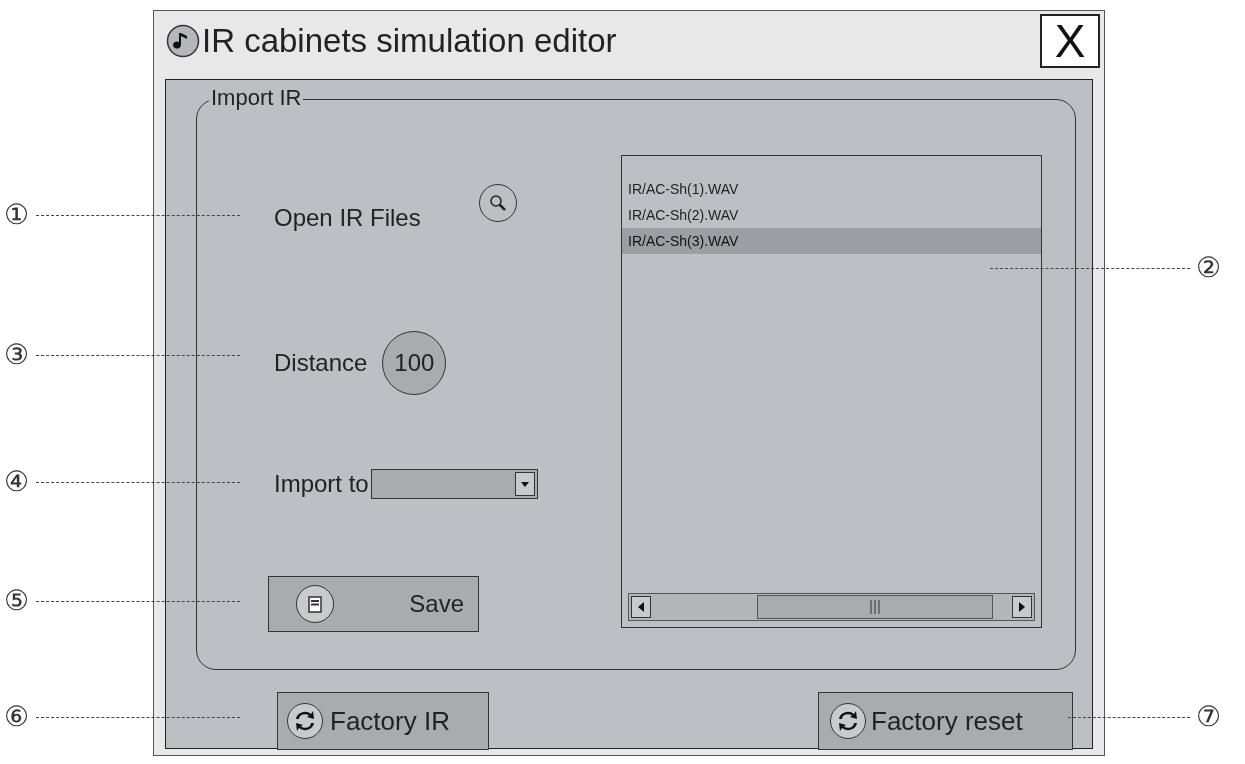  I want to click on callout-number: ⑦, so click(1208, 717).